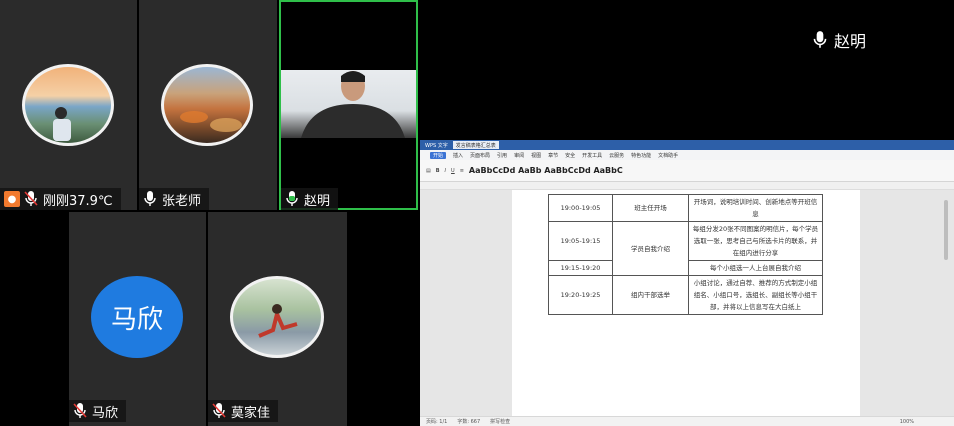  Describe the element at coordinates (462, 171) in the screenshot. I see `align-icon: ≡` at that location.